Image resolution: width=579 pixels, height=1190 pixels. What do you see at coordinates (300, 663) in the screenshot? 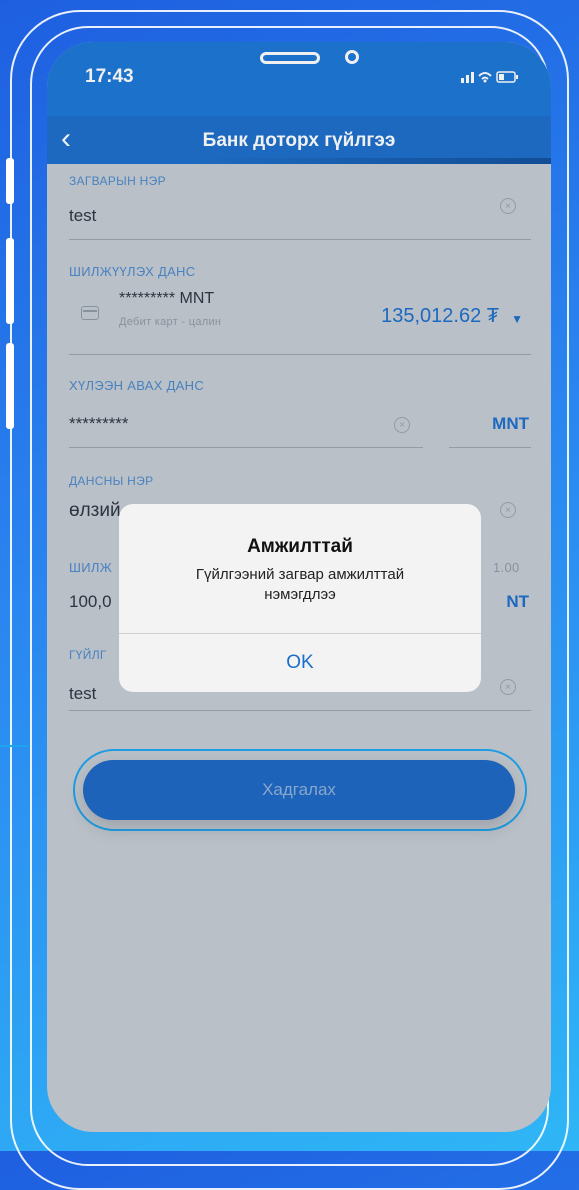
I see `alert-ok-button: OK` at bounding box center [300, 663].